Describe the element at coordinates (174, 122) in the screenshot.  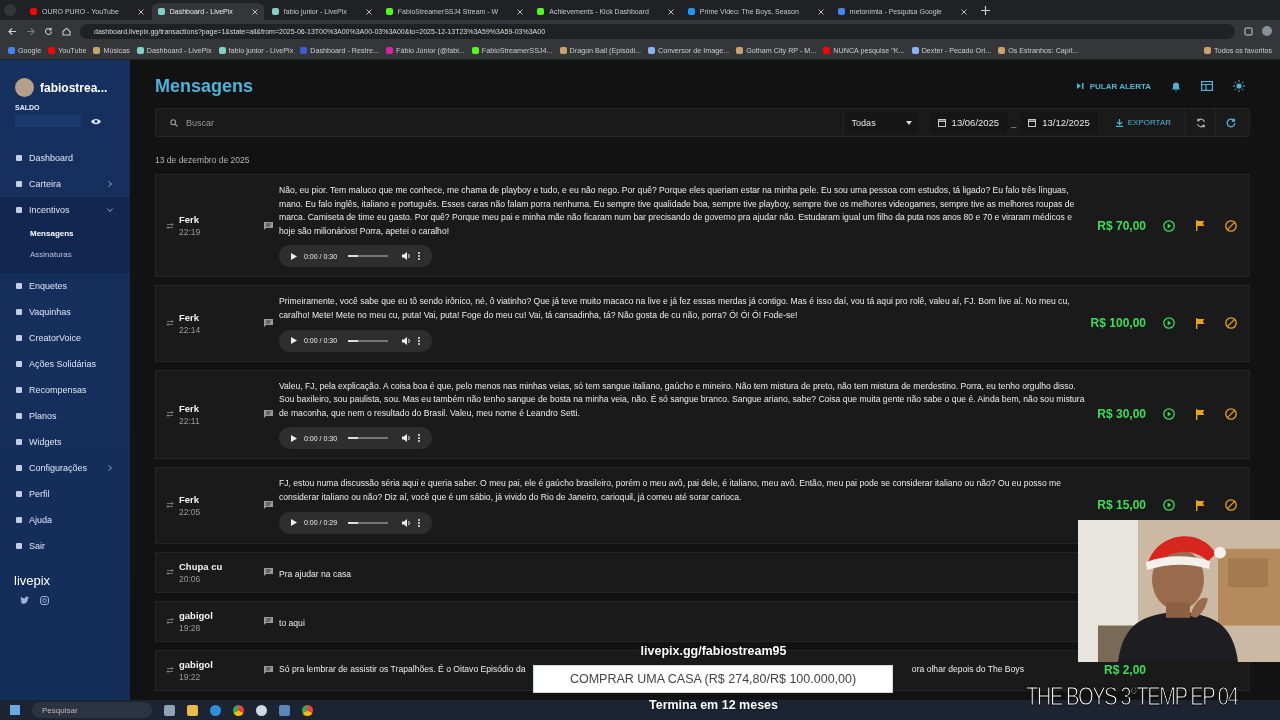
I see `search-icon` at that location.